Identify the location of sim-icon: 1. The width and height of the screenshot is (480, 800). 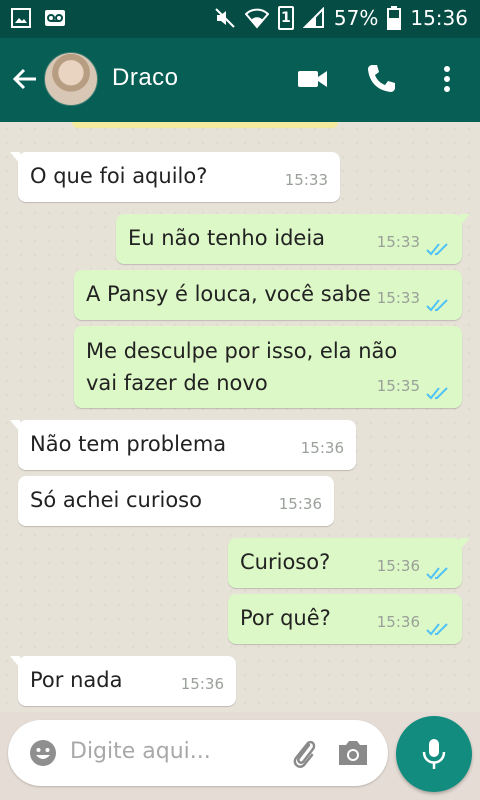
(285, 18).